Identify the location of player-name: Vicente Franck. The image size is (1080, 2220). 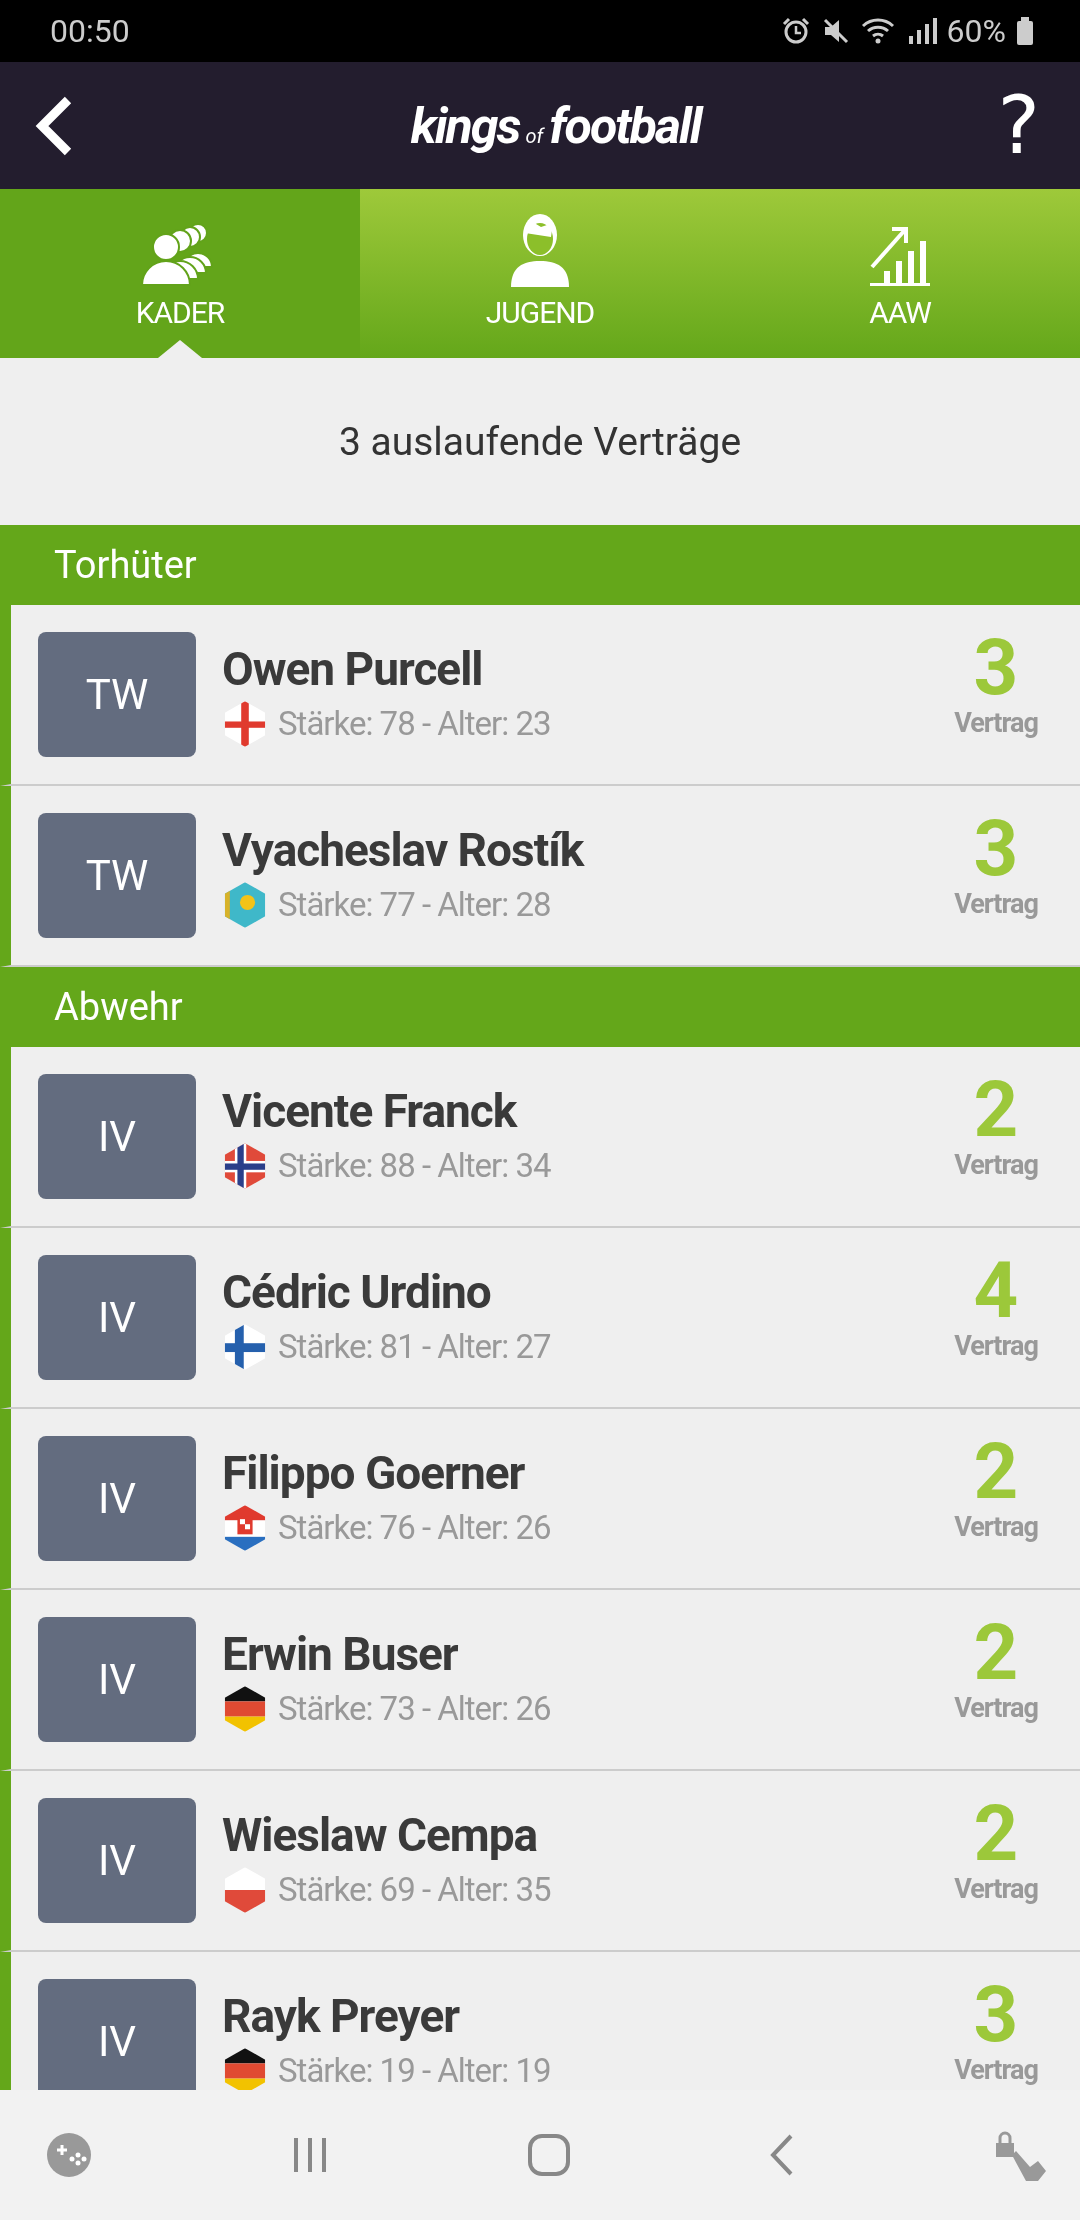
(370, 1110).